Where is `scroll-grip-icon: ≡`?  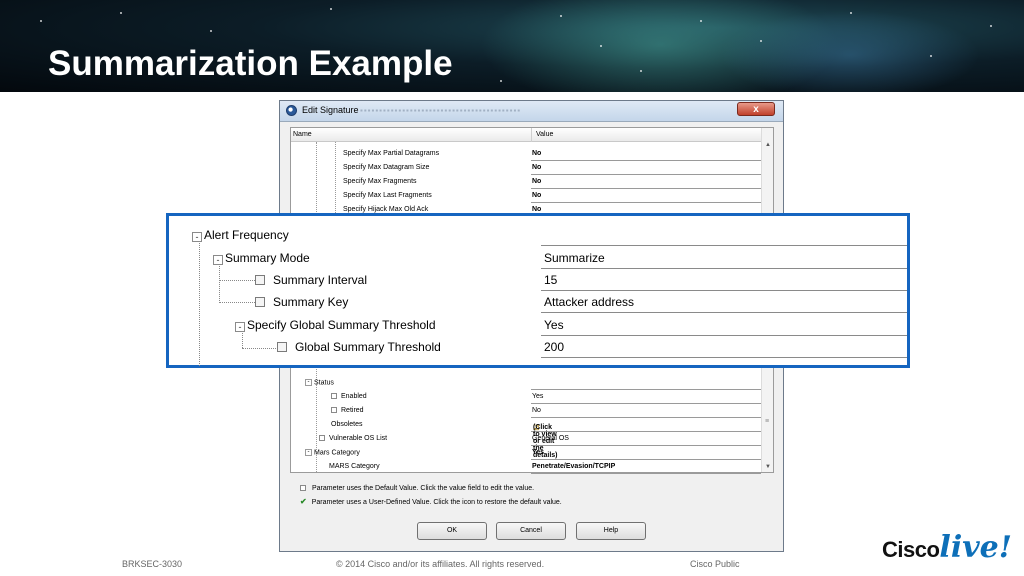
scroll-grip-icon: ≡ is located at coordinates (767, 421).